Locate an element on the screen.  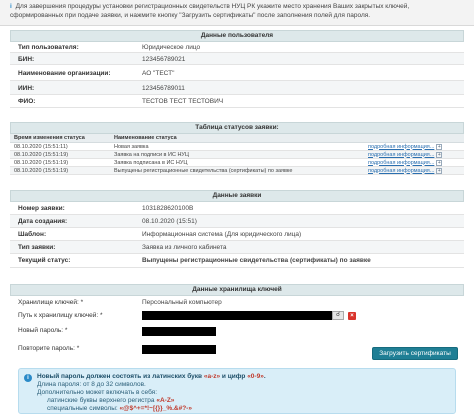
status-table-header: Таблица статусов заявки: is located at coordinates (237, 128).